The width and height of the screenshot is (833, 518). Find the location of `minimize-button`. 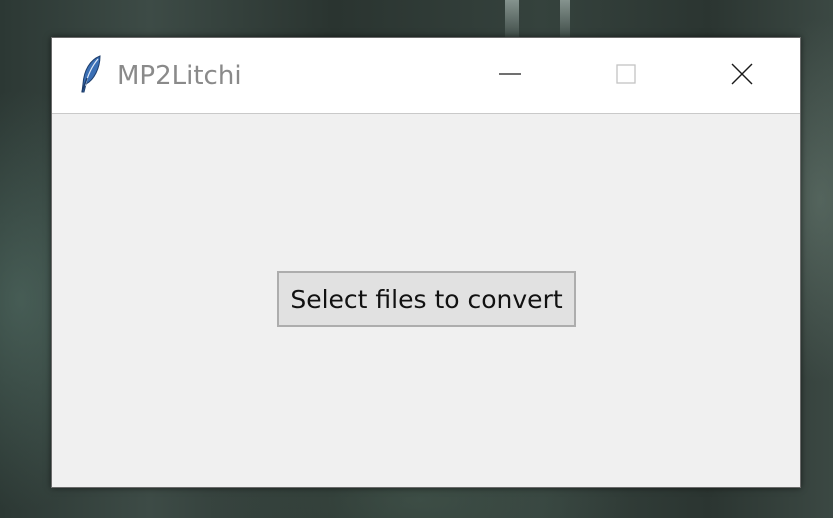

minimize-button is located at coordinates (510, 74).